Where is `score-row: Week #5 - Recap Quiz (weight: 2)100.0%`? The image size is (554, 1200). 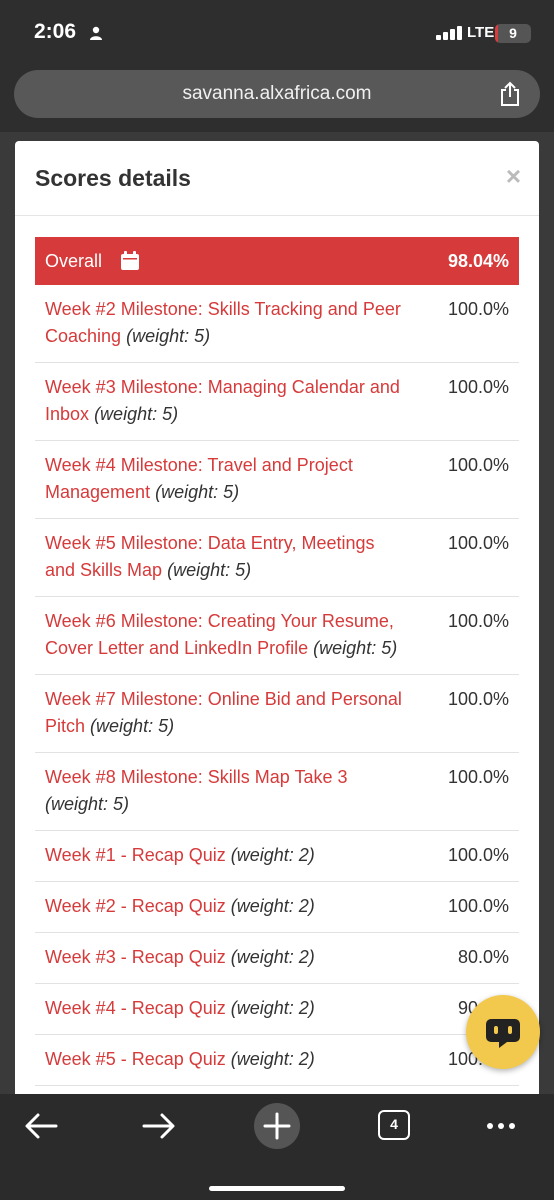
score-row: Week #5 - Recap Quiz (weight: 2)100.0% is located at coordinates (277, 1060).